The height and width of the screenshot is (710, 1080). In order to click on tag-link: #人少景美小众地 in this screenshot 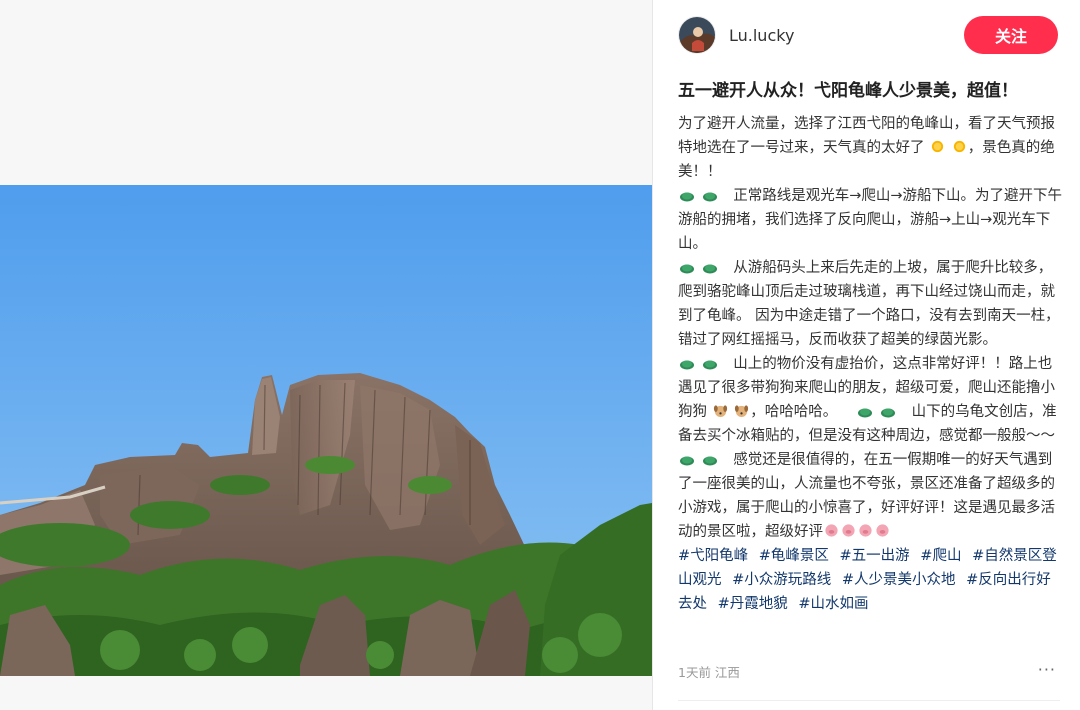, I will do `click(899, 580)`.